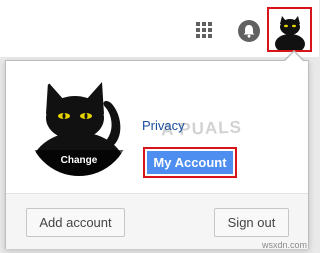 The image size is (320, 253). I want to click on my-account-button: My Account, so click(190, 162).